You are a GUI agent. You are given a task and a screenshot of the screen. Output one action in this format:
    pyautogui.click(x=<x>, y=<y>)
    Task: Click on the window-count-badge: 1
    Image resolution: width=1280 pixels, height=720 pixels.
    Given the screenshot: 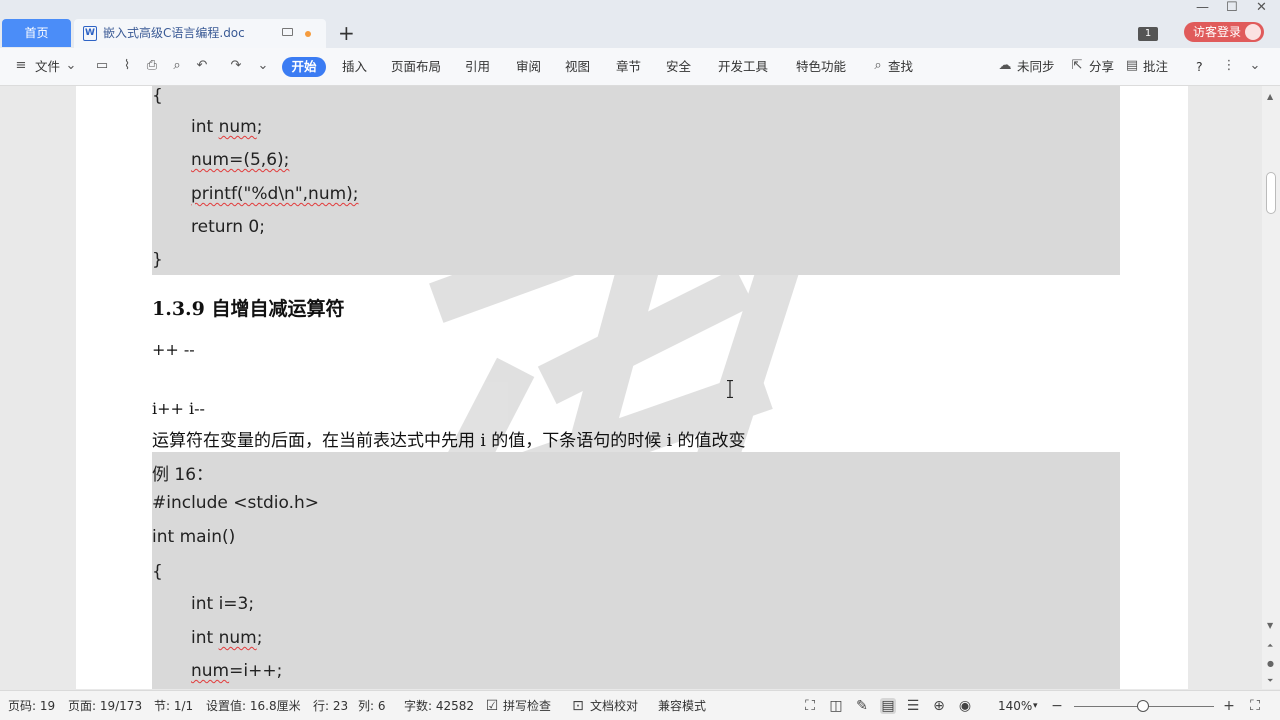 What is the action you would take?
    pyautogui.click(x=1148, y=34)
    